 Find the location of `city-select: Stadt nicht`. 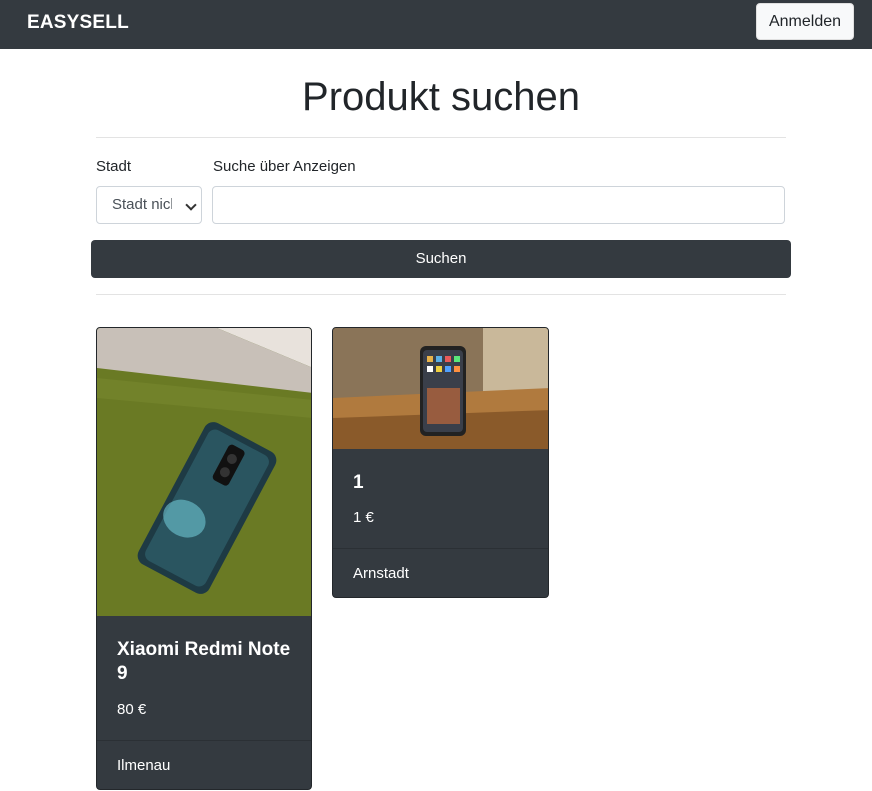

city-select: Stadt nicht is located at coordinates (149, 205).